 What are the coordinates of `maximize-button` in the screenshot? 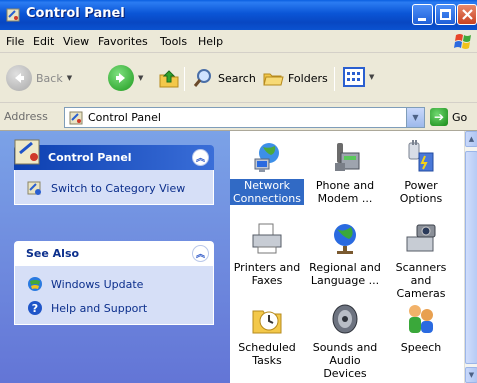 It's located at (445, 14).